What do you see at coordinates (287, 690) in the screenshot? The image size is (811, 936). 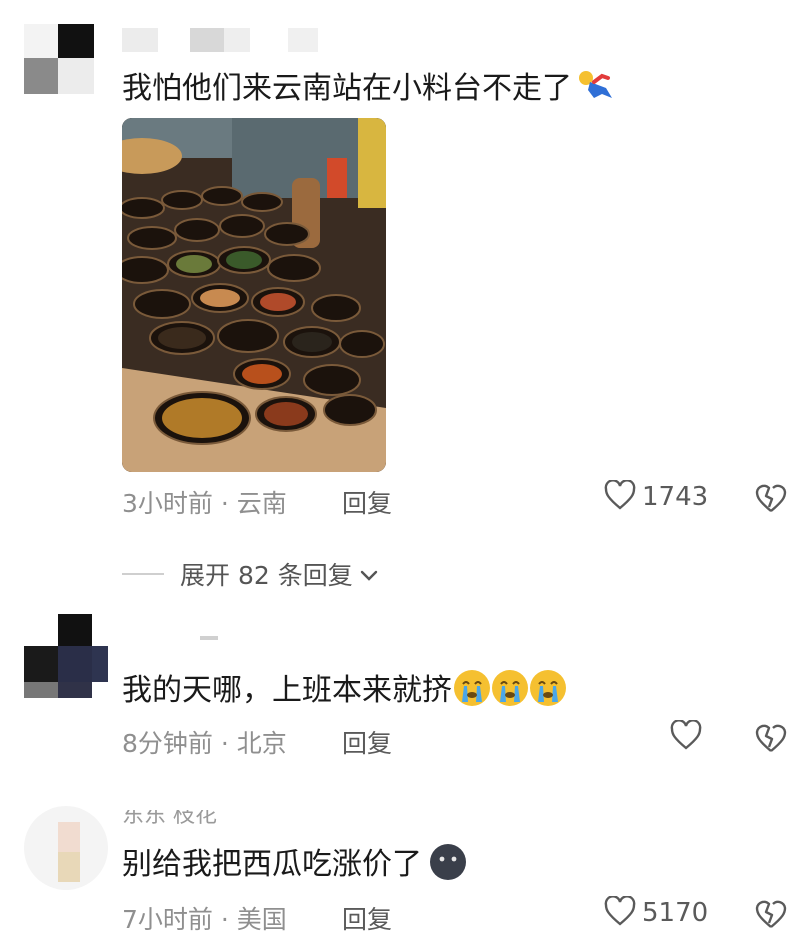 I see `comment-text-label: 我的天哪，上班本来就挤` at bounding box center [287, 690].